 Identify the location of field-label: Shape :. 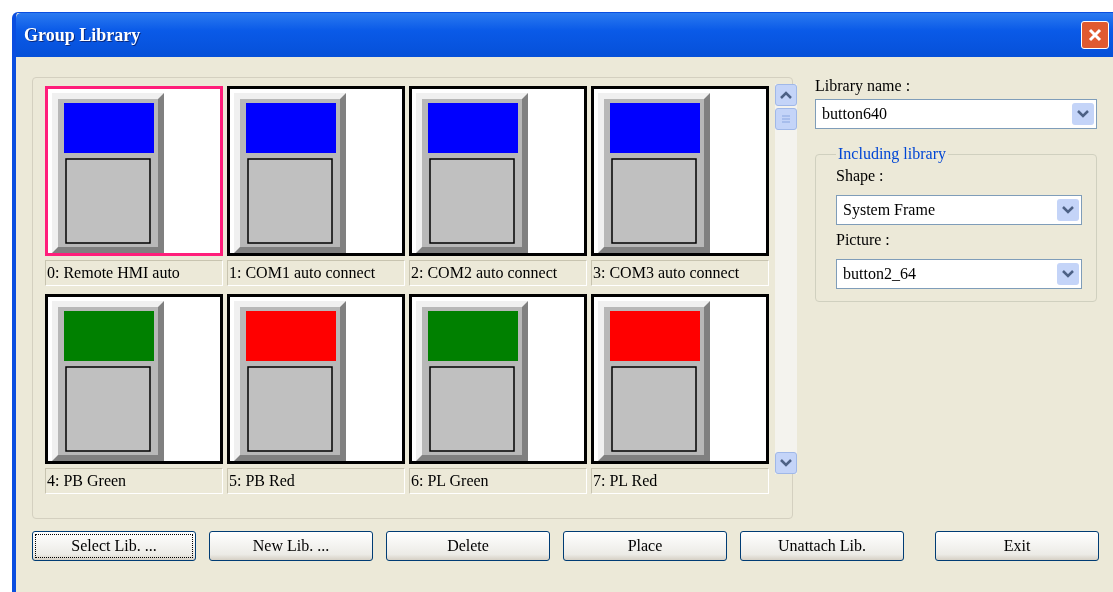
(860, 177).